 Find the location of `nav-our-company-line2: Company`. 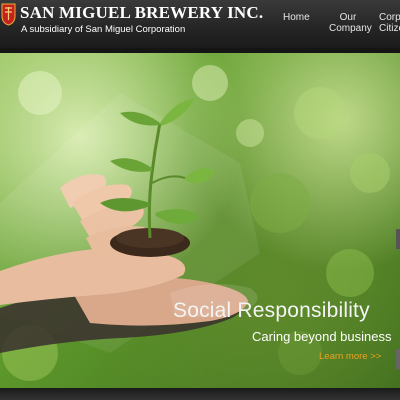

nav-our-company-line2: Company is located at coordinates (350, 28).